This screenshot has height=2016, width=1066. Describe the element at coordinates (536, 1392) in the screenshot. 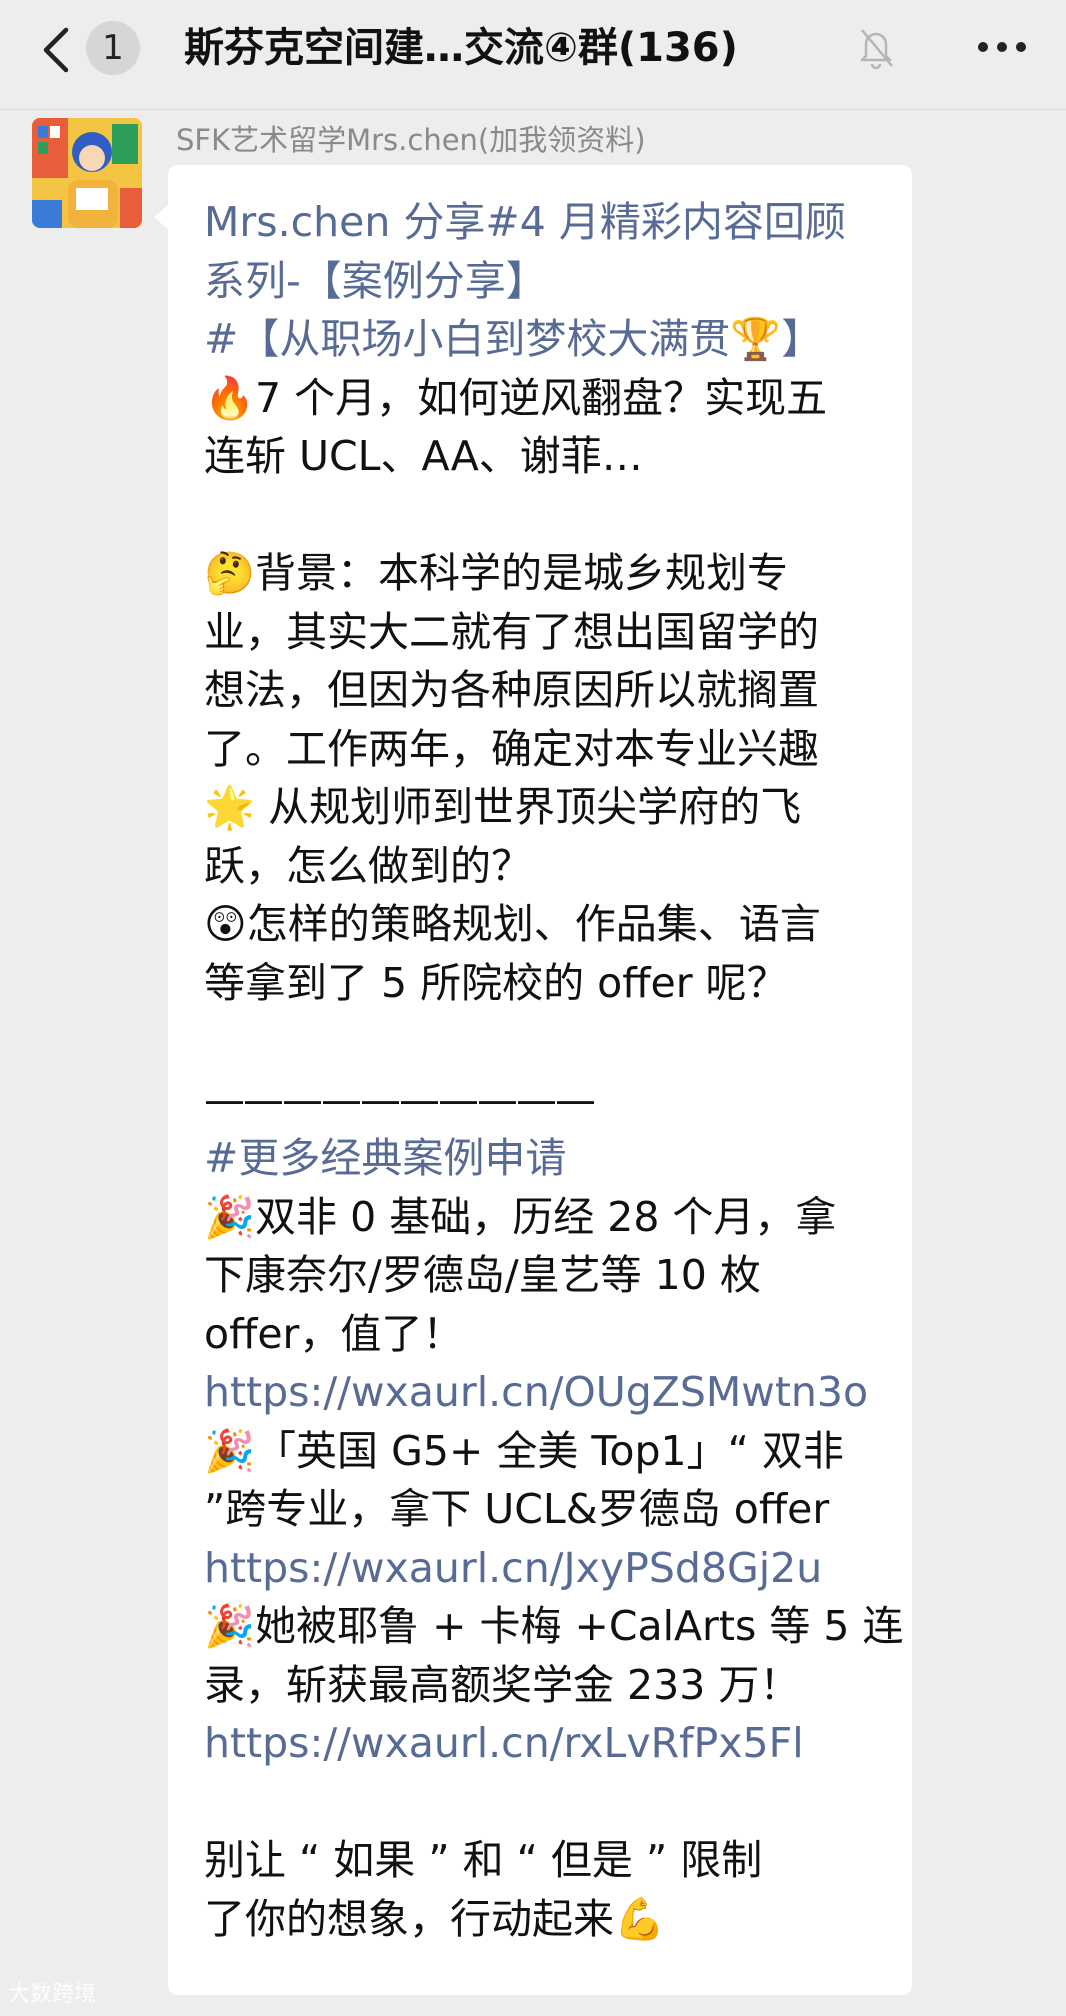

I see `url-link: https://wxaurl.cn/OUgZSMwtn3o` at that location.